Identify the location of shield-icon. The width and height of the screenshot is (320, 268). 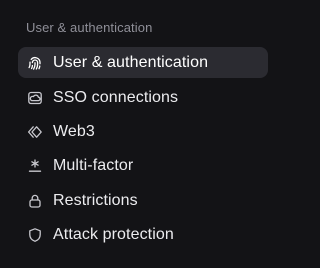
(35, 235).